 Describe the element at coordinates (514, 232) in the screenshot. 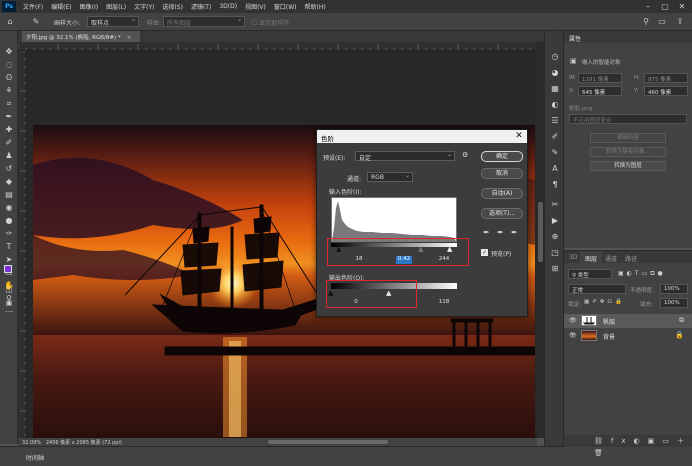

I see `white-point-eyedropper-icon: ✒` at that location.